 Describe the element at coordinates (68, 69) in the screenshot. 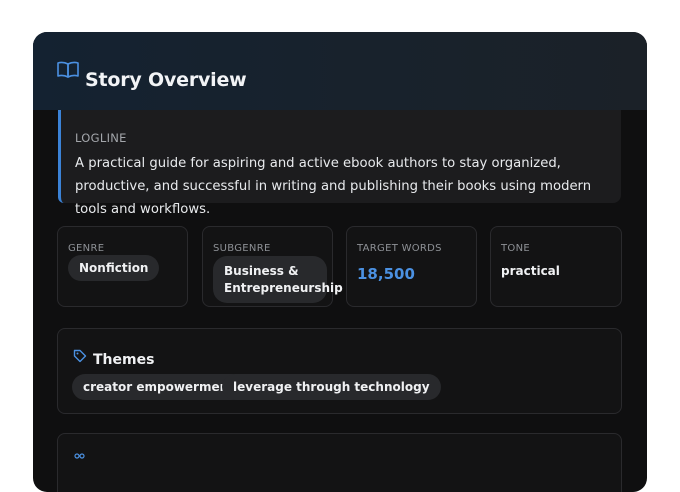

I see `book-open-icon` at that location.